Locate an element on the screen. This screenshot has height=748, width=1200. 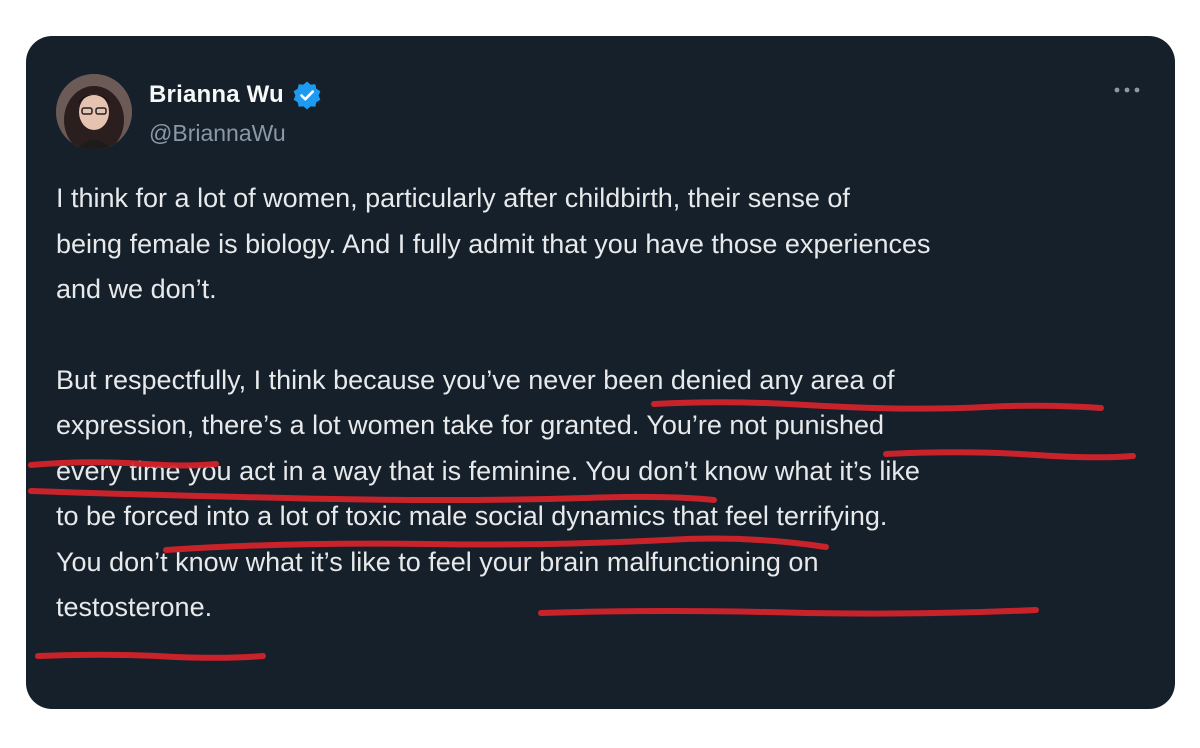
more-options-icon is located at coordinates (1127, 90).